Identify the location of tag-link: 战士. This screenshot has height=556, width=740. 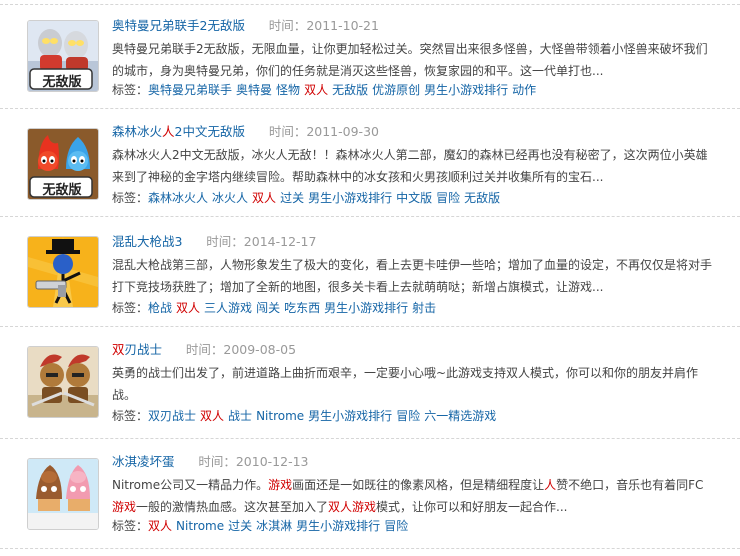
(240, 416).